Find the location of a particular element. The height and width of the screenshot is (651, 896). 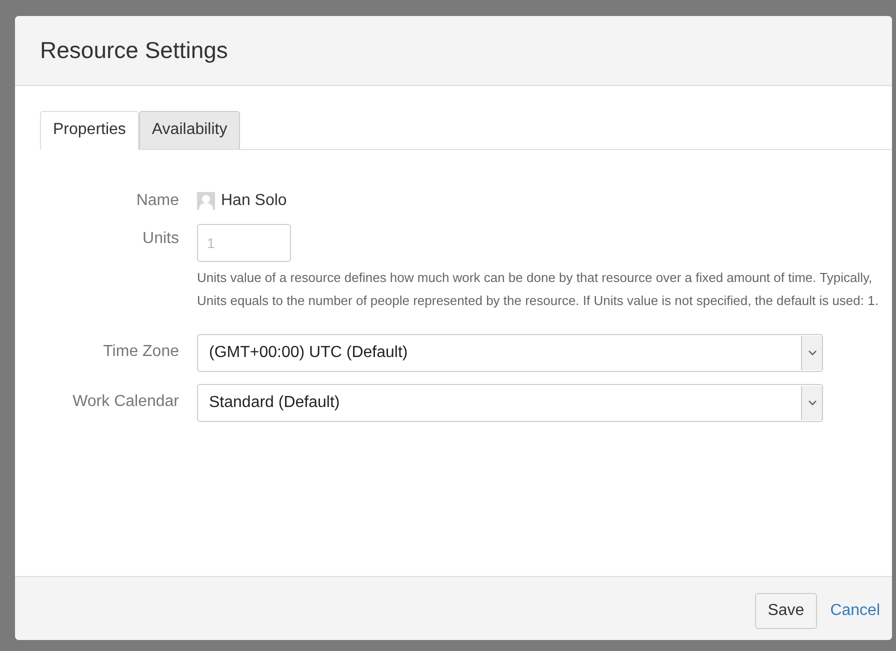

field-label: Time Zone is located at coordinates (140, 352).